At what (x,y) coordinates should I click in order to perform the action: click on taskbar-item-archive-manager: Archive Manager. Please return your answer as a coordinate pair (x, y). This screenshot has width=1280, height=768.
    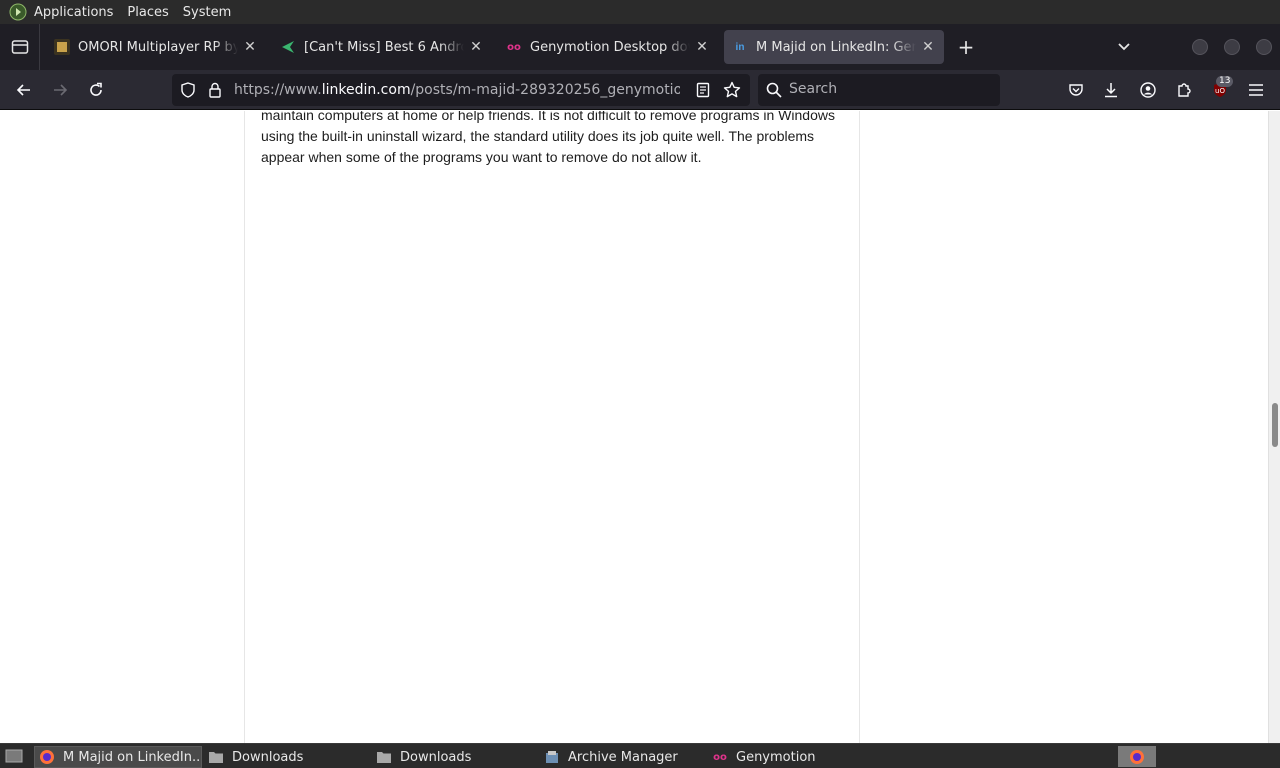
    Looking at the image, I should click on (623, 757).